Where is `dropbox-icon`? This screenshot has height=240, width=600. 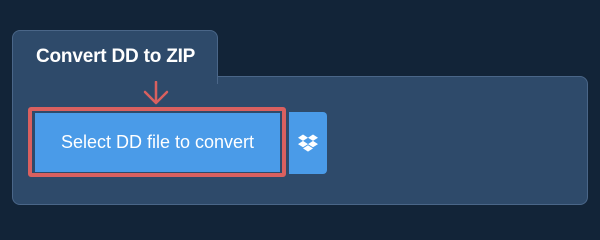
dropbox-icon is located at coordinates (308, 143).